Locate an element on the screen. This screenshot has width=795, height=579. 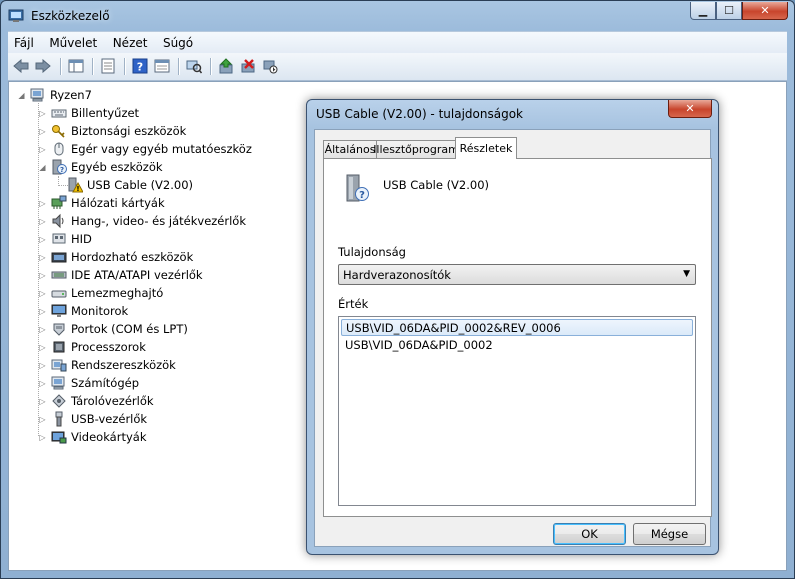
tree-item: ▷ Hálózati kártyák is located at coordinates (101, 203).